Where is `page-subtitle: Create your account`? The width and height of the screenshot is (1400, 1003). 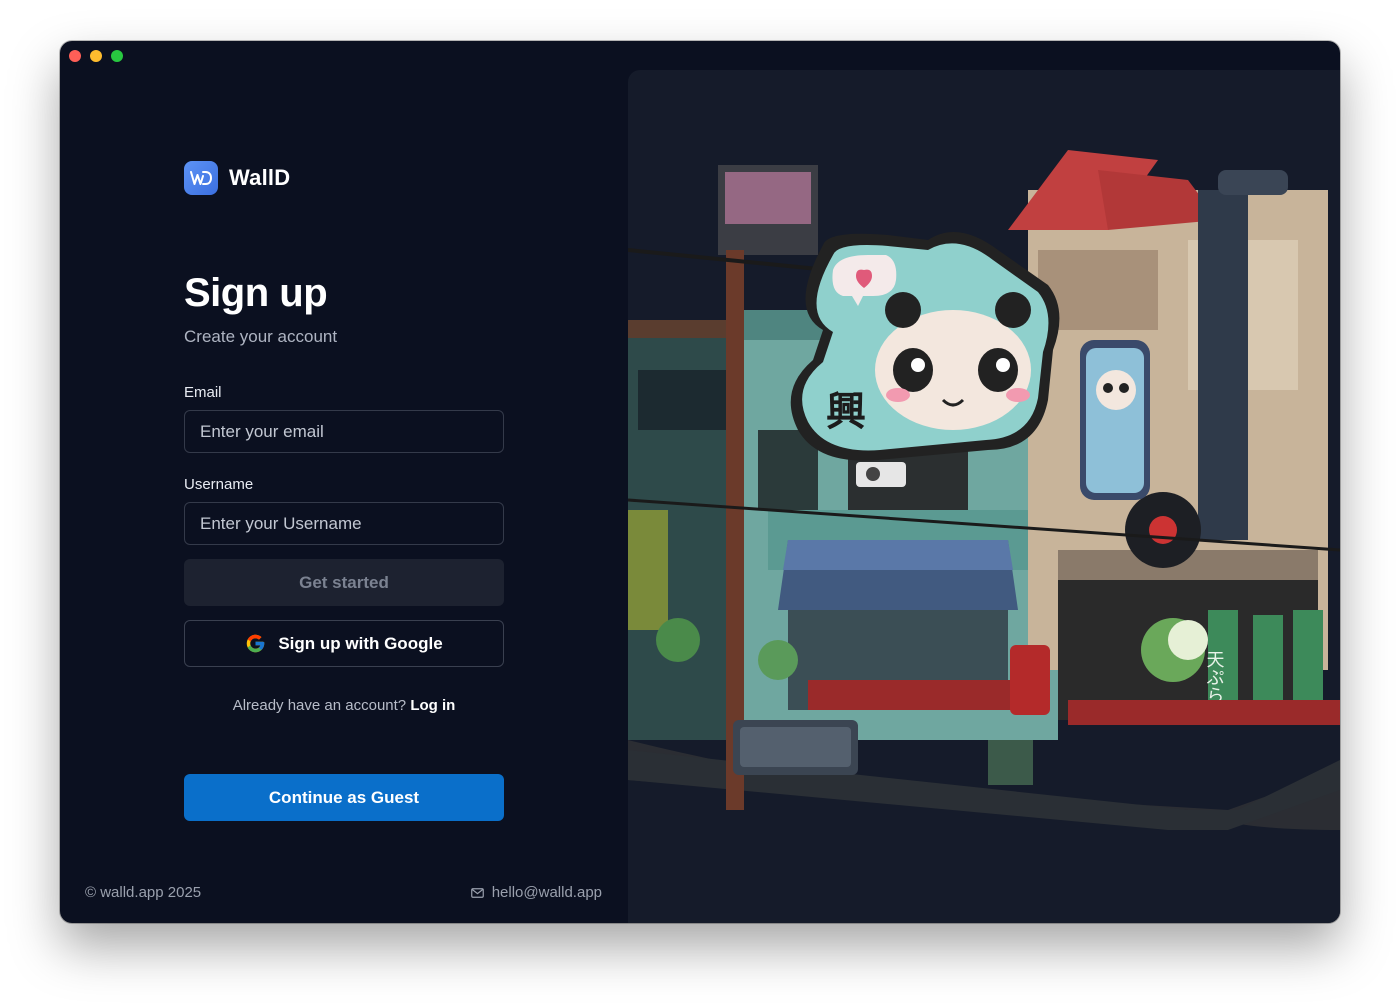
page-subtitle: Create your account is located at coordinates (261, 336).